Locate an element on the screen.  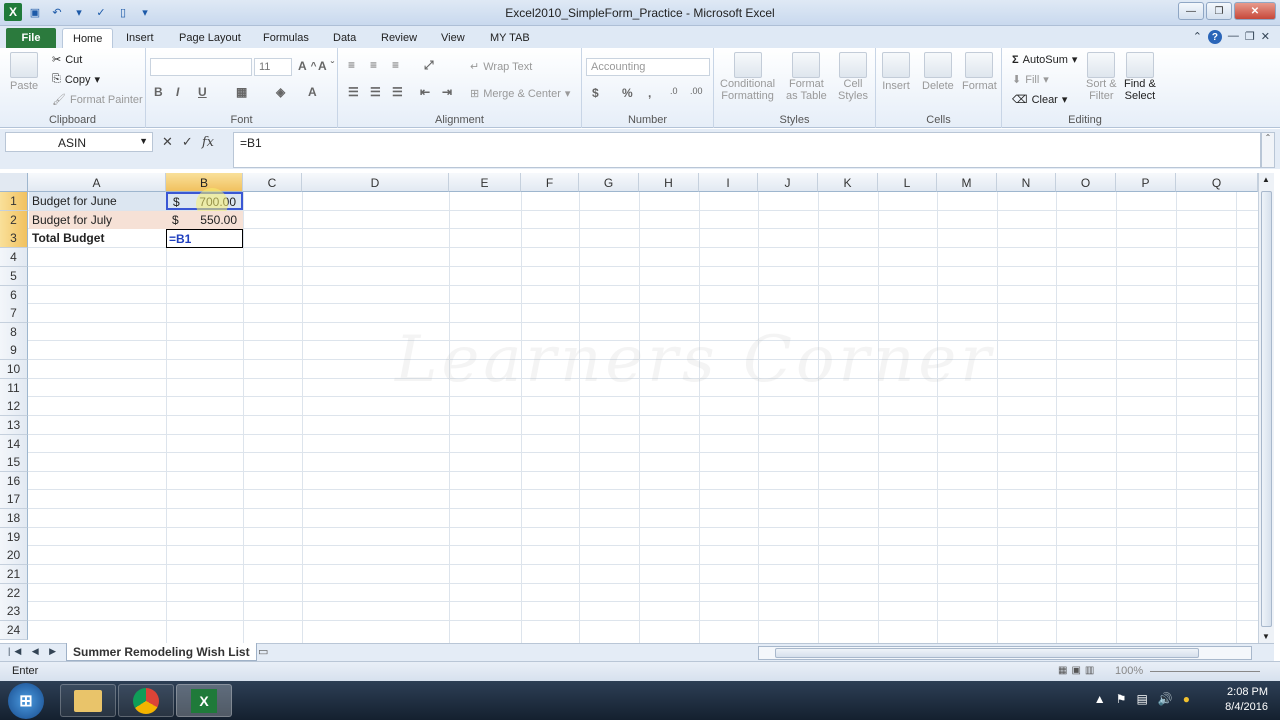
chrome-icon is located at coordinates (146, 700).